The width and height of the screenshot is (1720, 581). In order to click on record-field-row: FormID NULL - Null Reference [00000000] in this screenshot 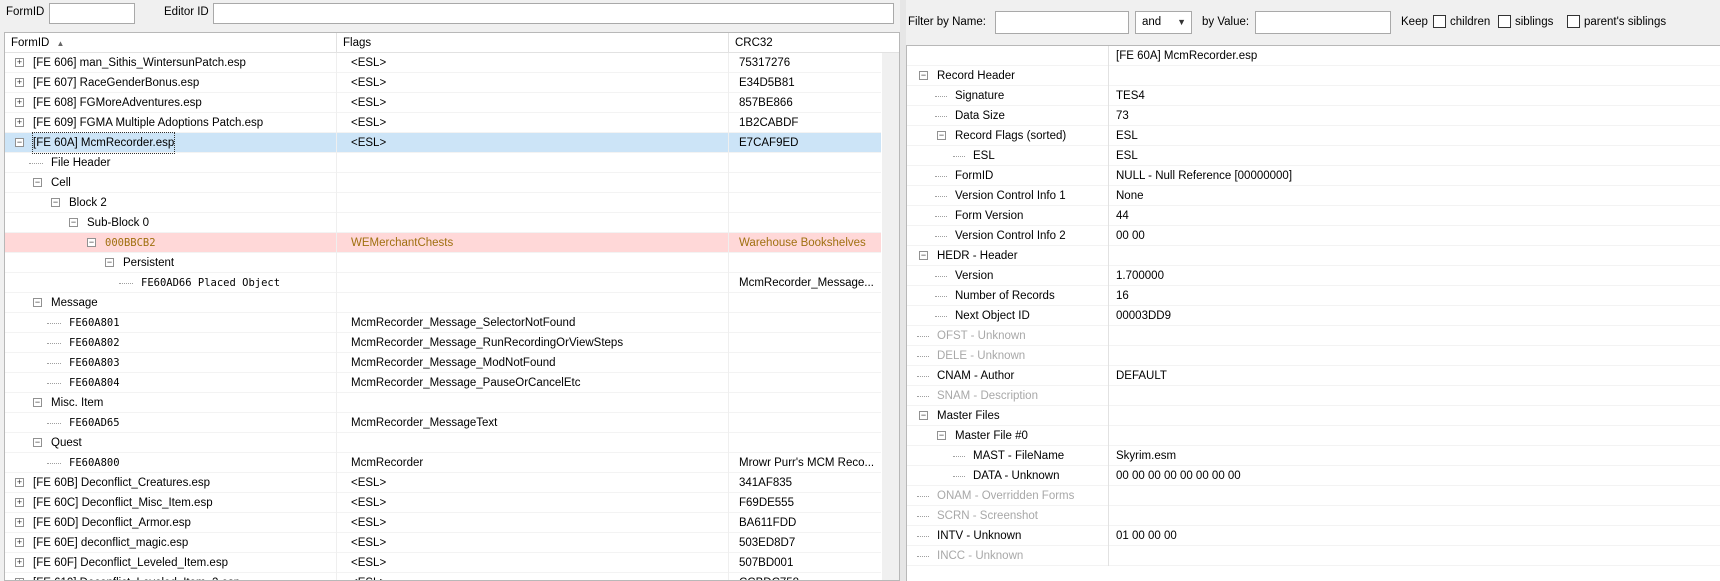, I will do `click(1313, 176)`.